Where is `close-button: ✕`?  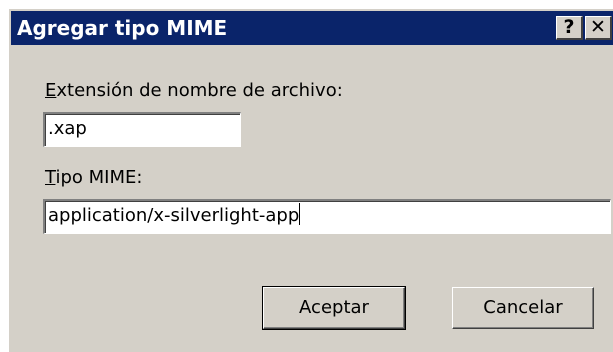
close-button: ✕ is located at coordinates (598, 28).